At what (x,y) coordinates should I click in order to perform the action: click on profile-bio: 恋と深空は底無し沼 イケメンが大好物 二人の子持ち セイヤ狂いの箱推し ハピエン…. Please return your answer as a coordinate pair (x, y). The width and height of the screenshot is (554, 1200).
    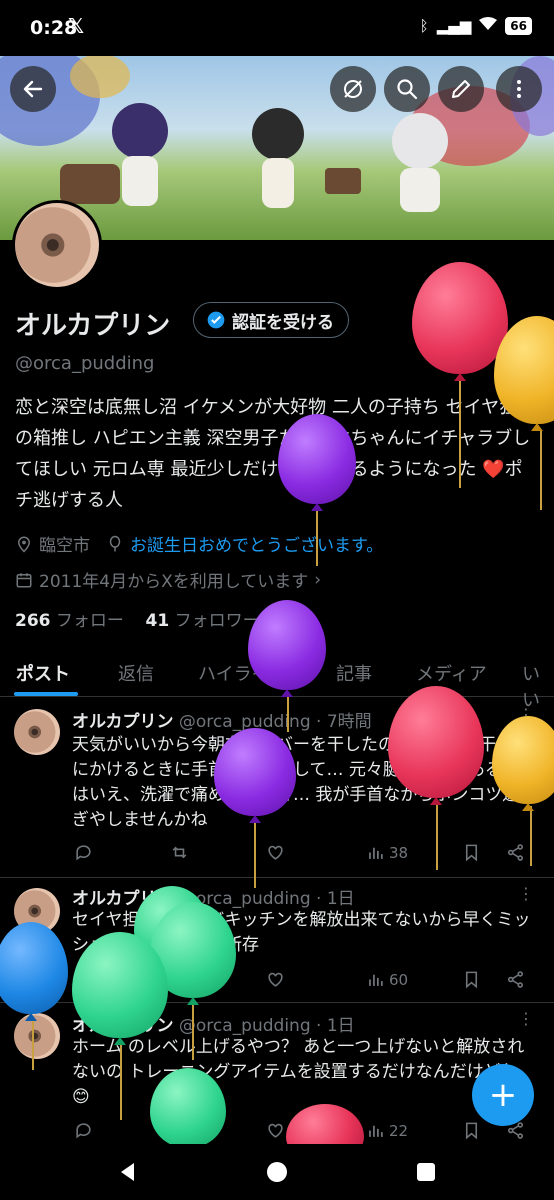
    Looking at the image, I should click on (275, 454).